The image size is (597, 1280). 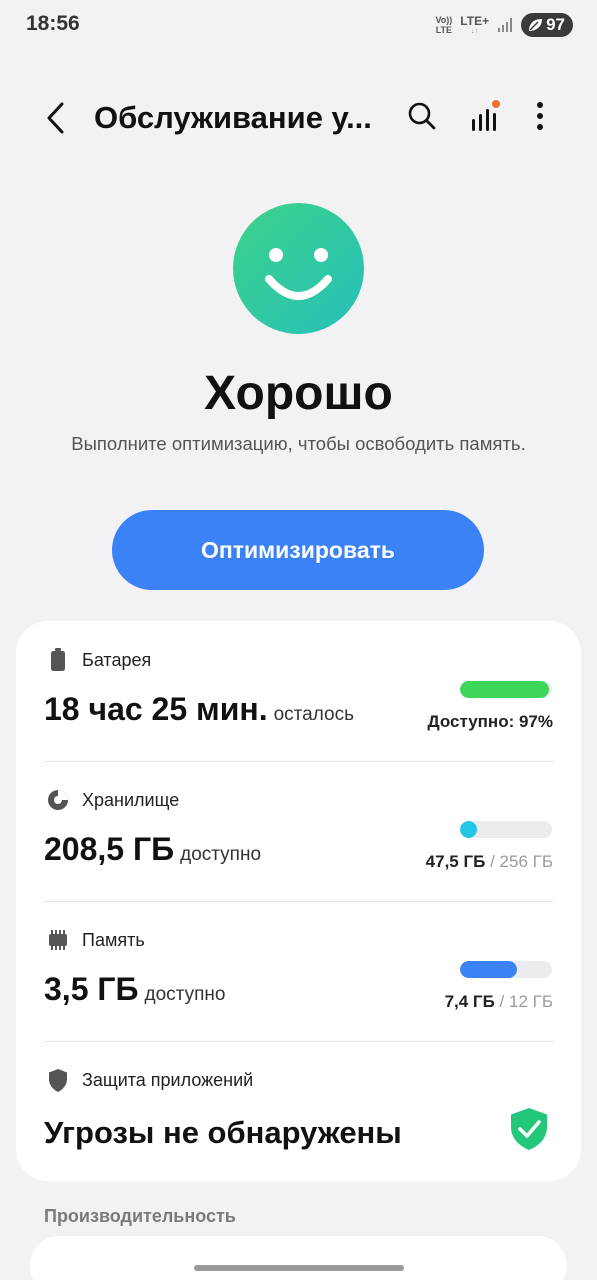 I want to click on home-indicator, so click(x=299, y=1268).